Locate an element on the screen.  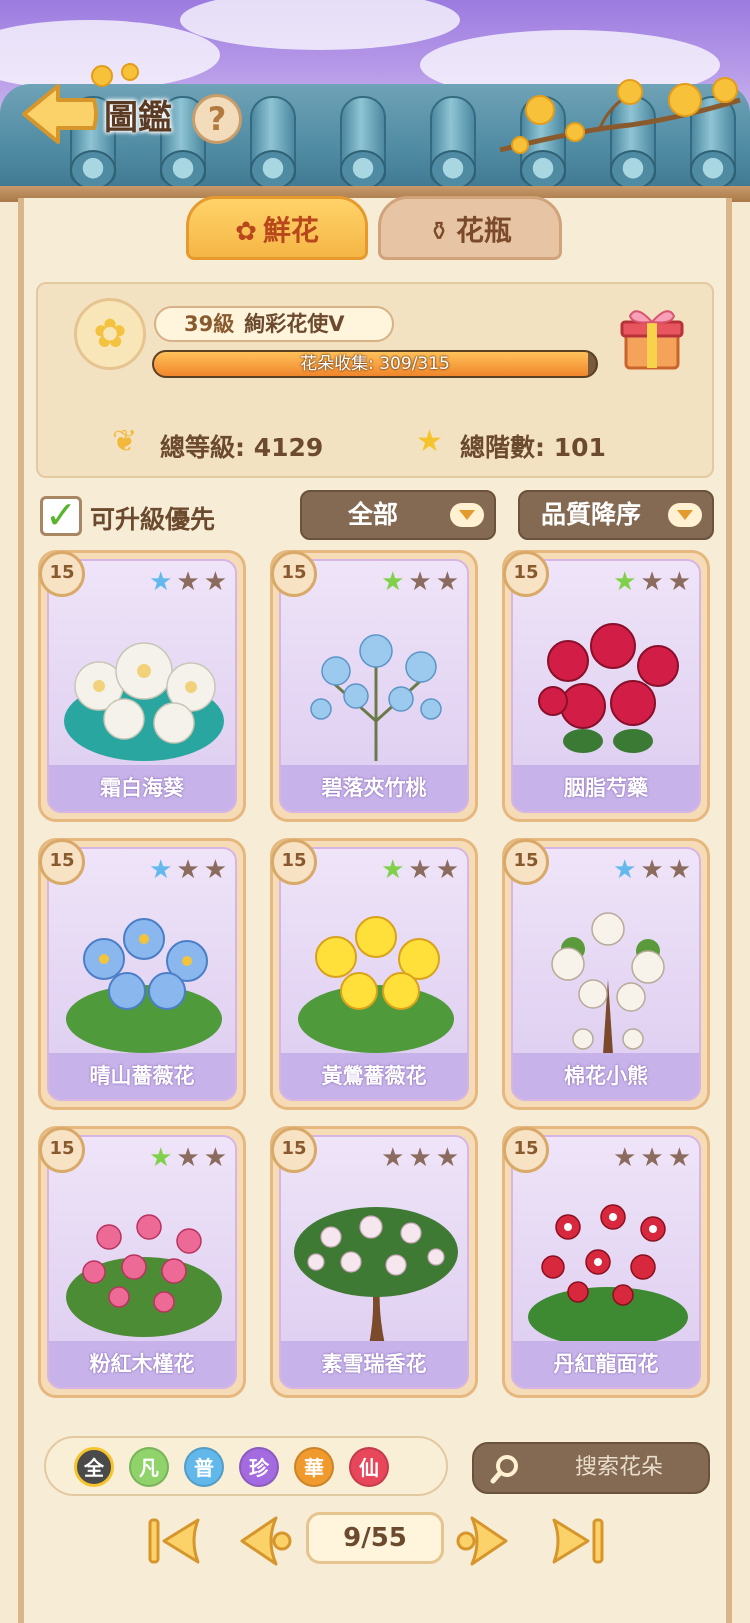
flower-card: 15 ★ ★ ★ 黃鶯薔薇花 is located at coordinates (374, 974).